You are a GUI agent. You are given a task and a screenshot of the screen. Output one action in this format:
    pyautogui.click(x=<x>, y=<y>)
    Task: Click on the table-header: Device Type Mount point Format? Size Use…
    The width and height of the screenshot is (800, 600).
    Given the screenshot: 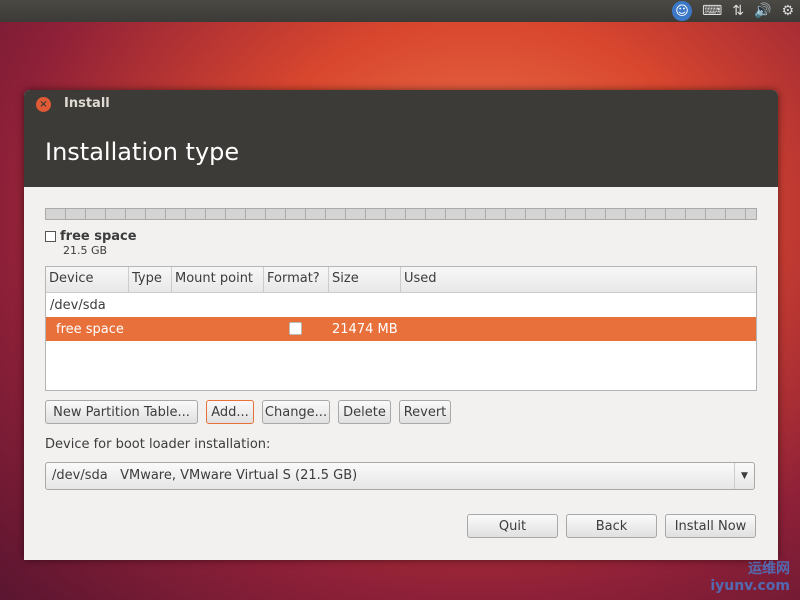 What is the action you would take?
    pyautogui.click(x=401, y=280)
    